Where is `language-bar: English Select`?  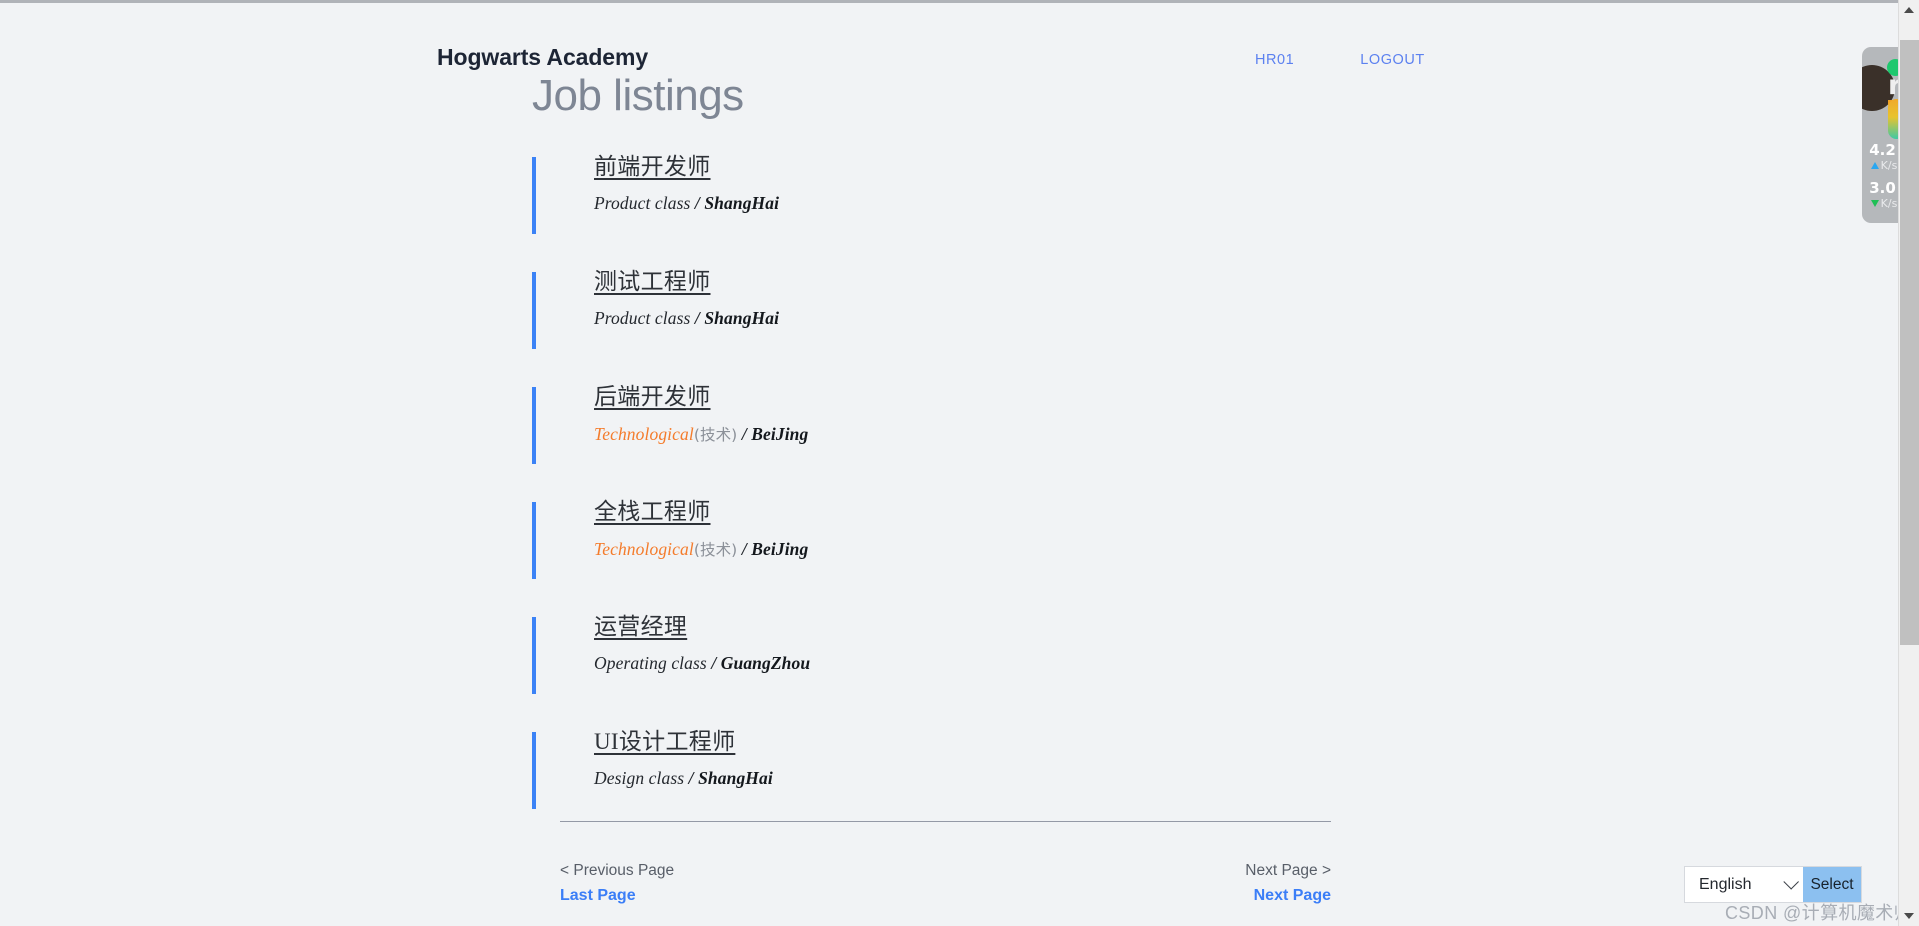
language-bar: English Select is located at coordinates (1773, 884).